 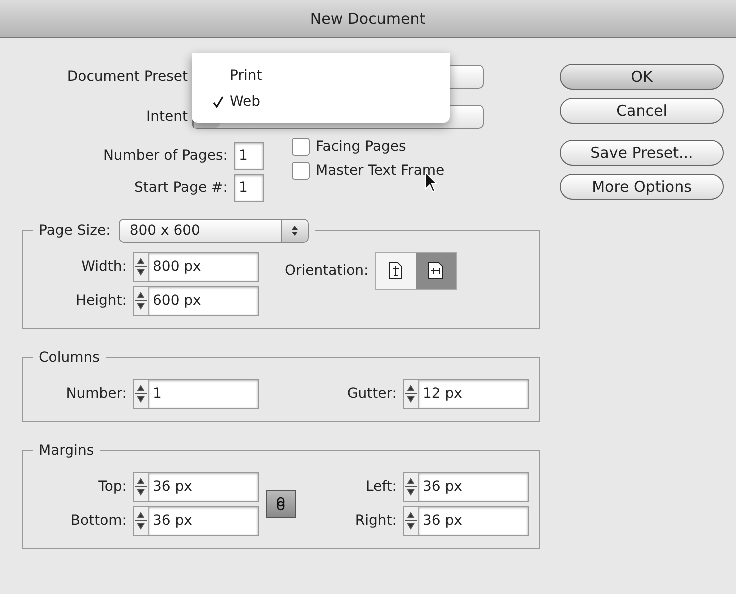 I want to click on field-label: Document Preset, so click(x=127, y=77).